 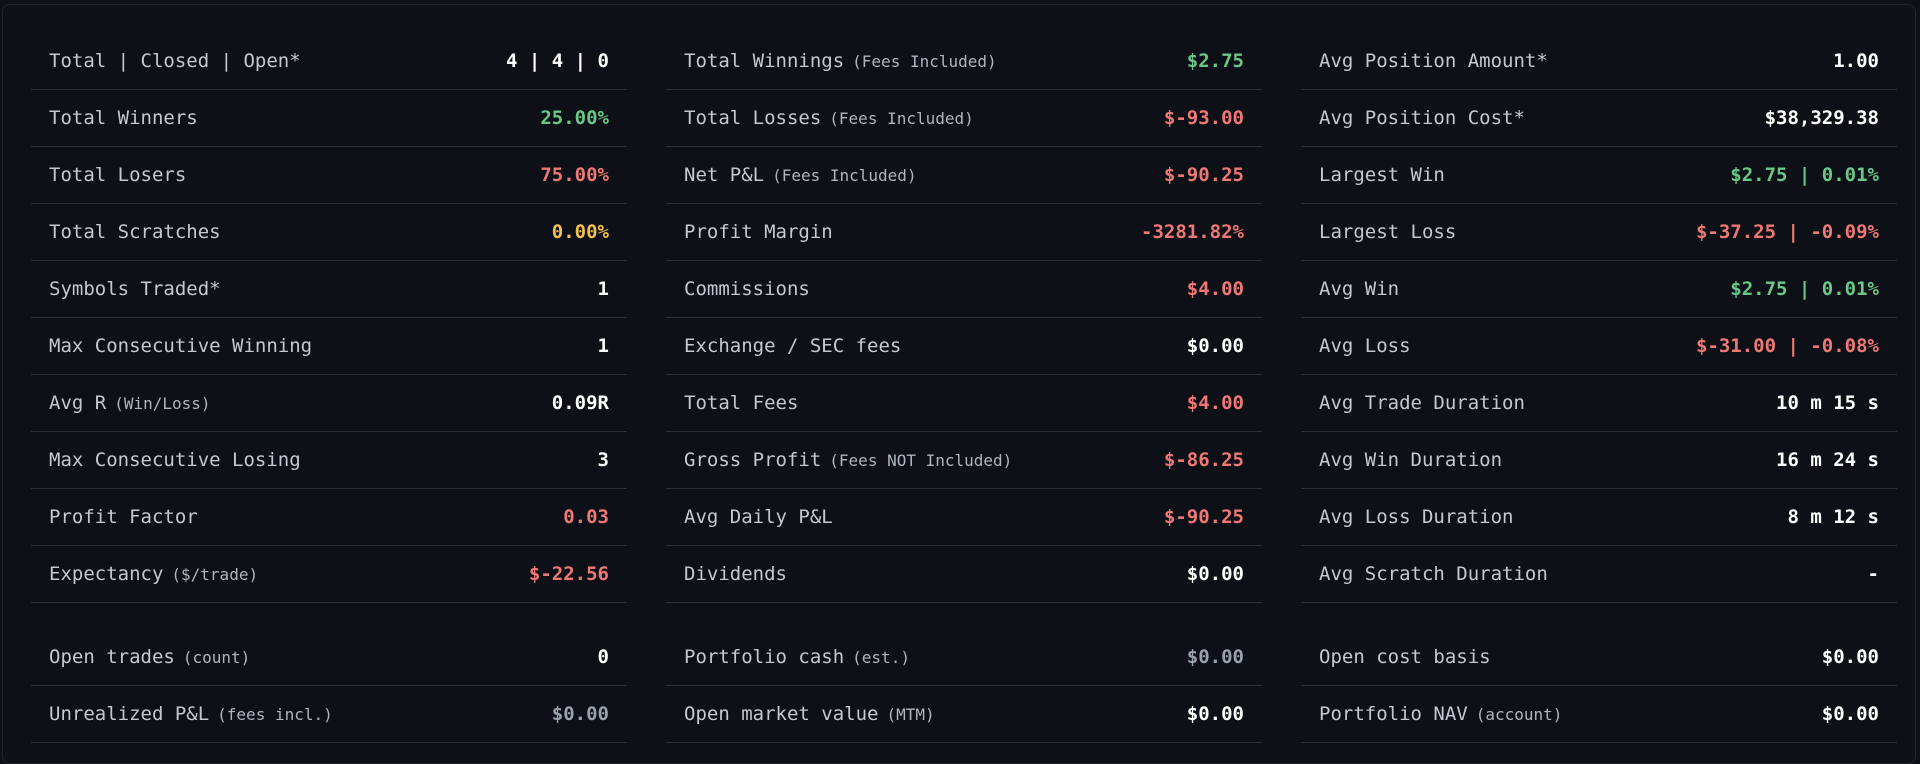 I want to click on stat-row: Expectancy ($/trade) $-22.56, so click(x=329, y=574).